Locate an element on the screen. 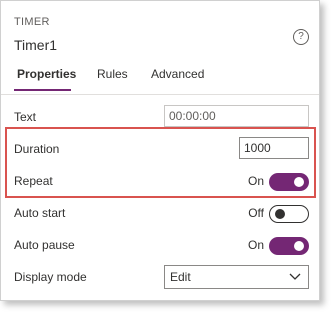 This screenshot has width=334, height=313. repeat-toggle is located at coordinates (289, 182).